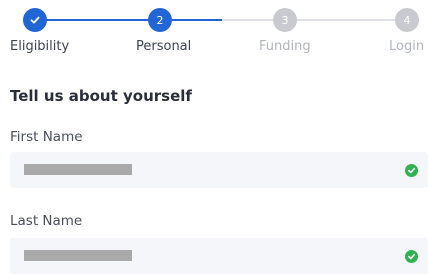 Image resolution: width=428 pixels, height=274 pixels. What do you see at coordinates (78, 255) in the screenshot?
I see `last-name-redacted-value` at bounding box center [78, 255].